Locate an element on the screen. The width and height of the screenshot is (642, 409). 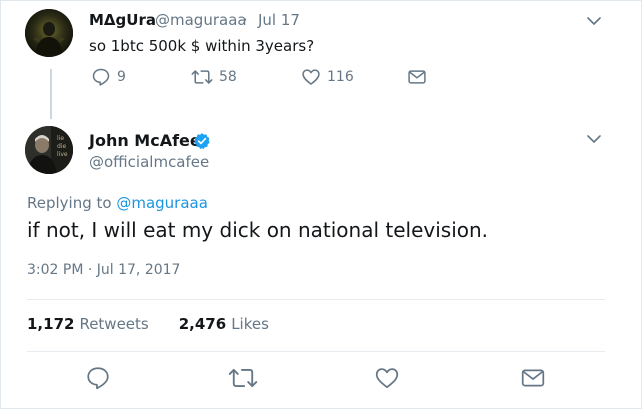
svg-text: die is located at coordinates (61, 146).